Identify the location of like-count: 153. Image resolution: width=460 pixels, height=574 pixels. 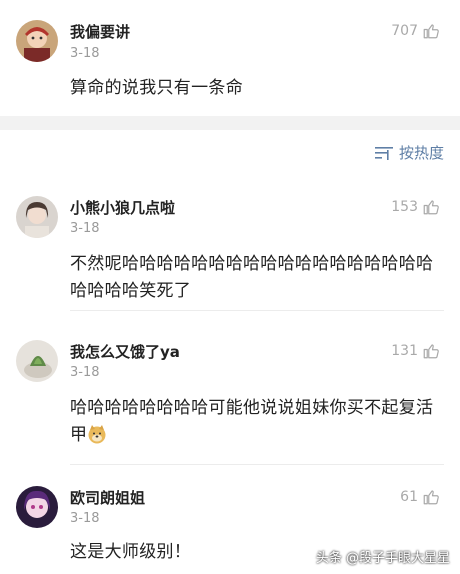
(404, 207).